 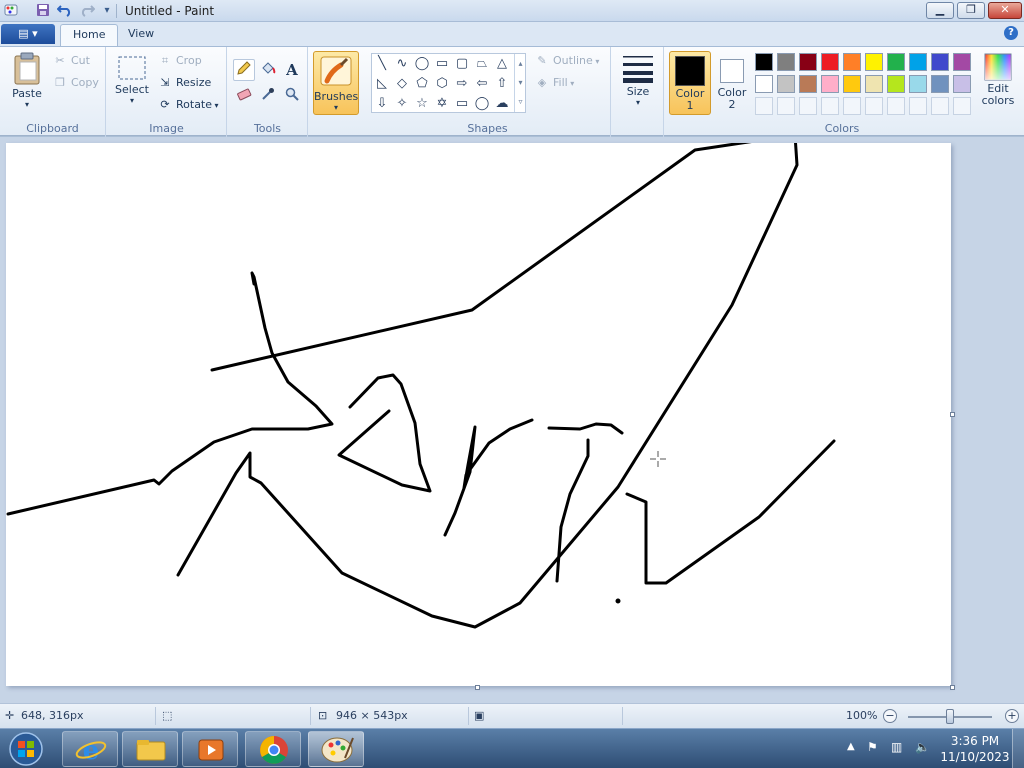 I want to click on zoom-slider-thumb, so click(x=950, y=716).